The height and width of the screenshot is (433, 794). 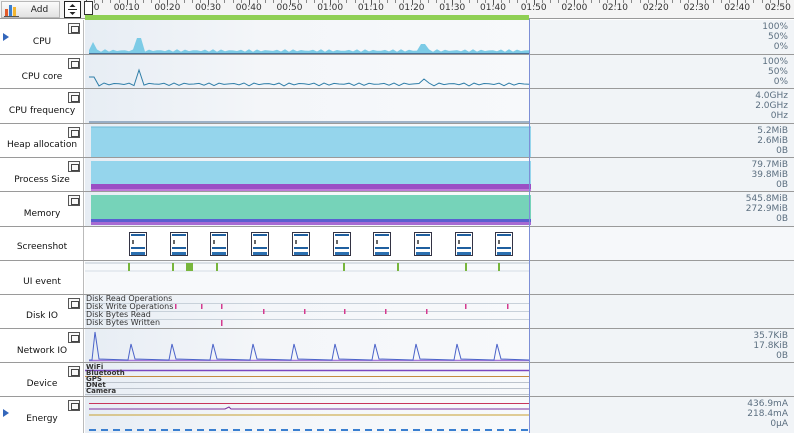 What do you see at coordinates (42, 106) in the screenshot?
I see `row-cpu-frequency-header: CPU frequency` at bounding box center [42, 106].